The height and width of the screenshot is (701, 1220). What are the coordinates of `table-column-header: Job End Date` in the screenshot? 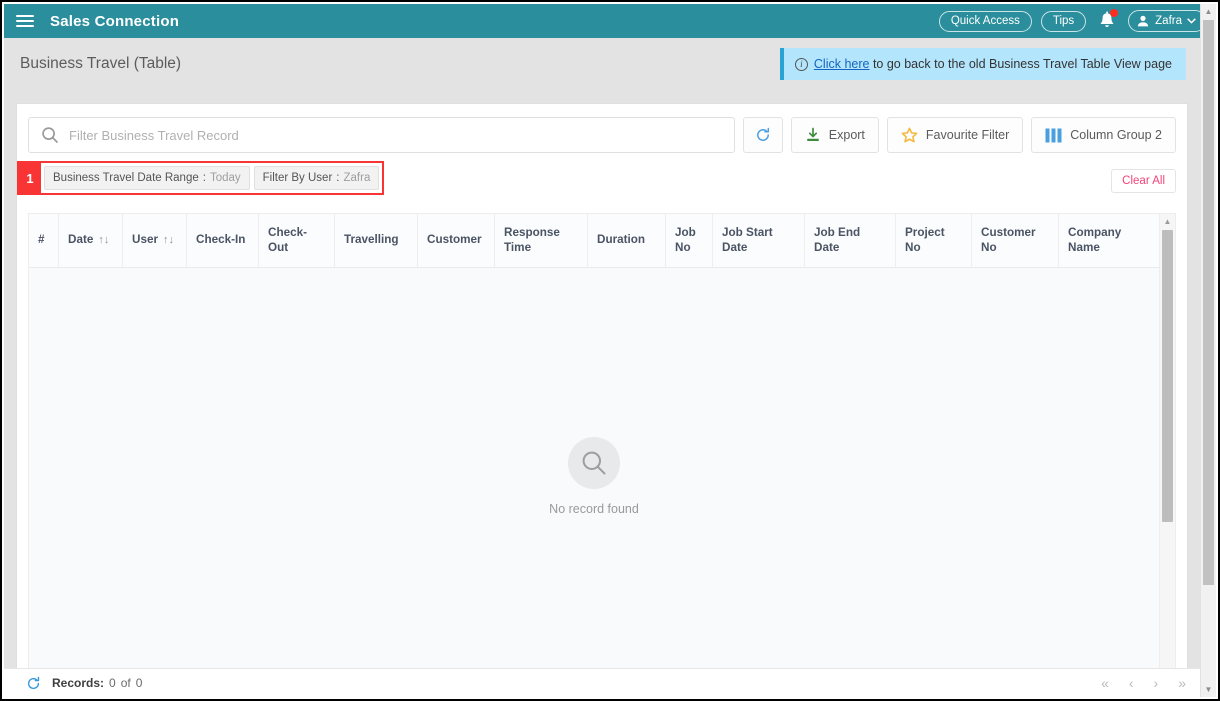 It's located at (850, 240).